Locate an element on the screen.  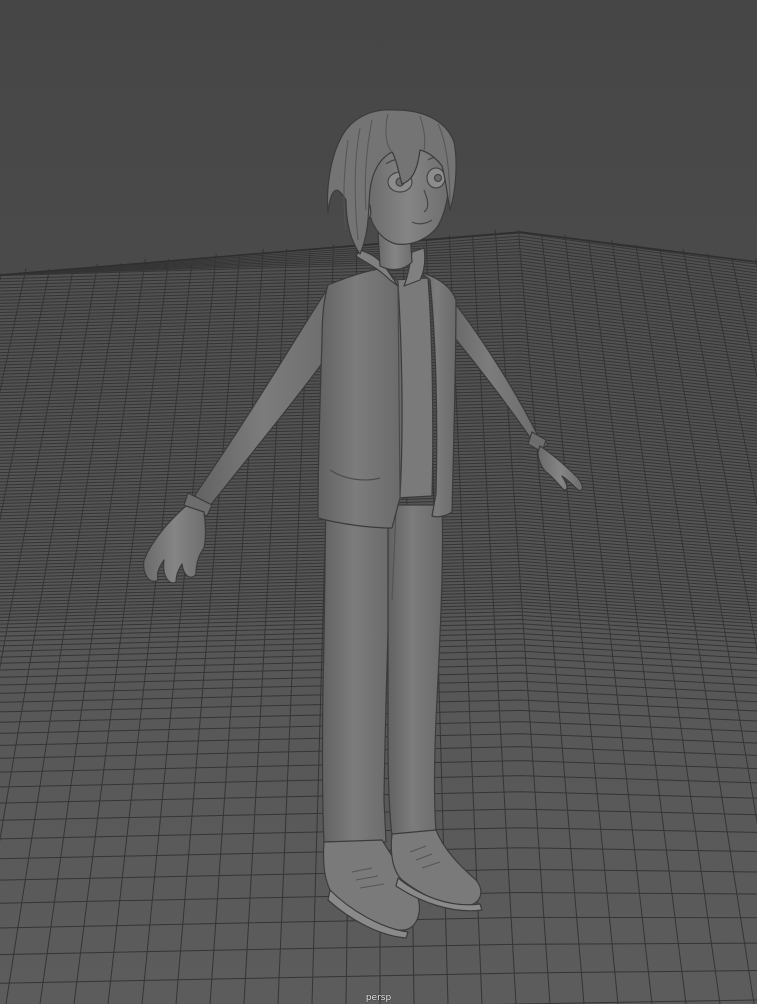
camera-name-label: persp is located at coordinates (378, 998).